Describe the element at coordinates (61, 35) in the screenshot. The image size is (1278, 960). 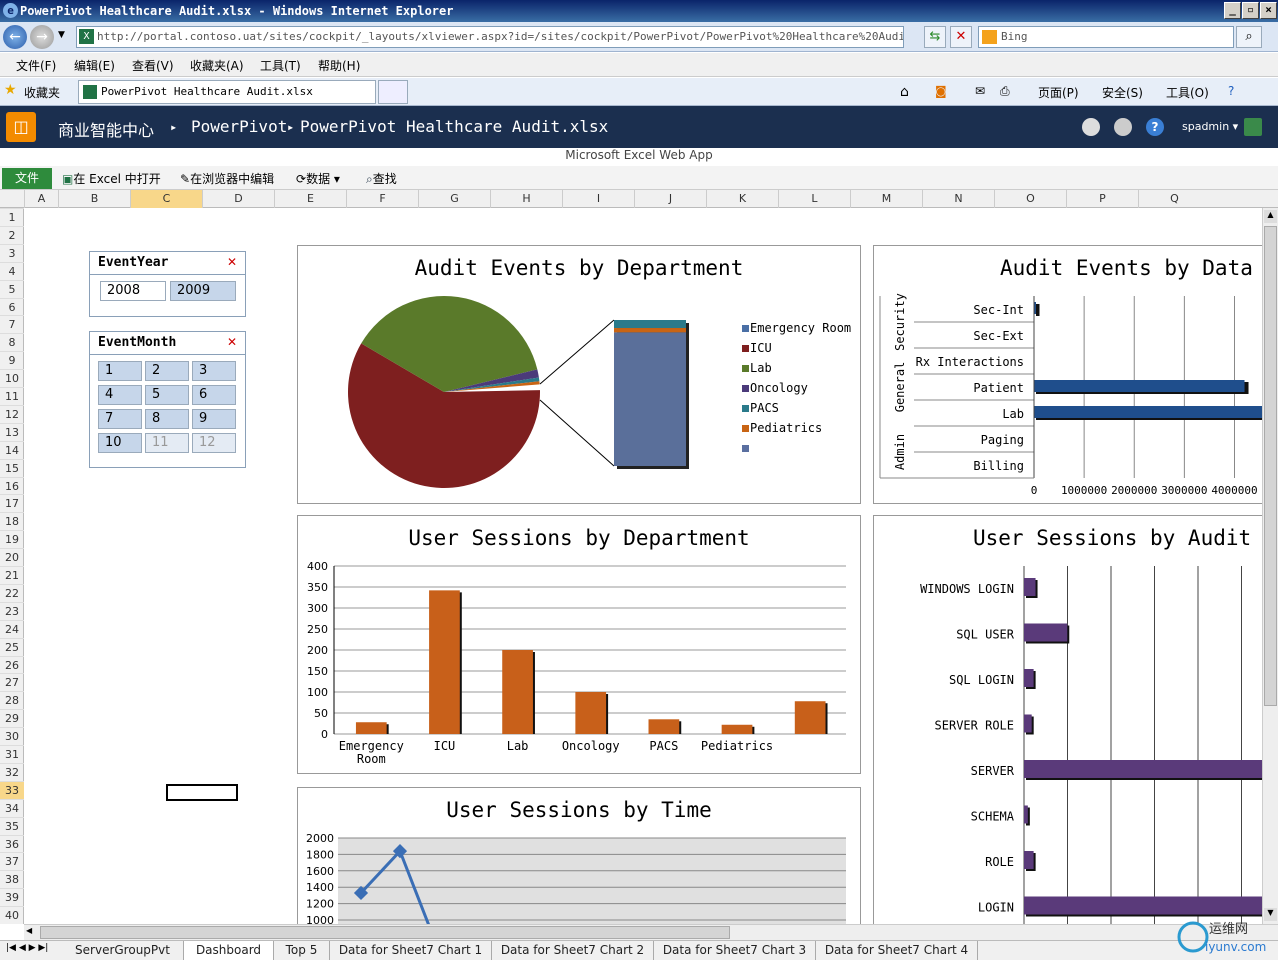
I see `history-dropdown-icon: ▼` at that location.